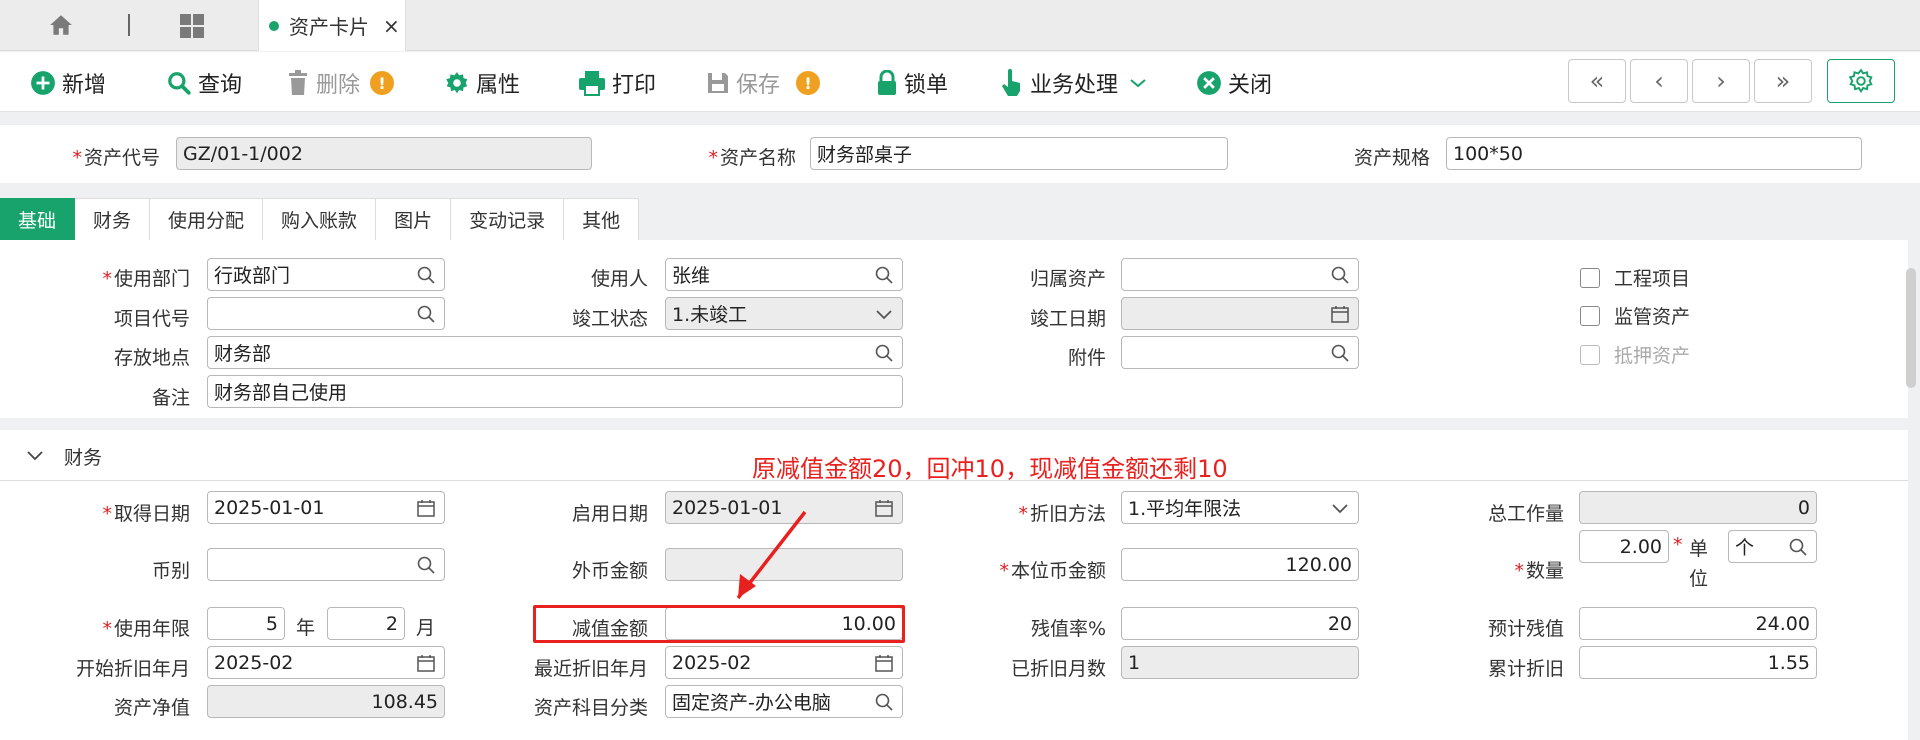  What do you see at coordinates (1698, 507) in the screenshot?
I see `total-work-input: 0` at bounding box center [1698, 507].